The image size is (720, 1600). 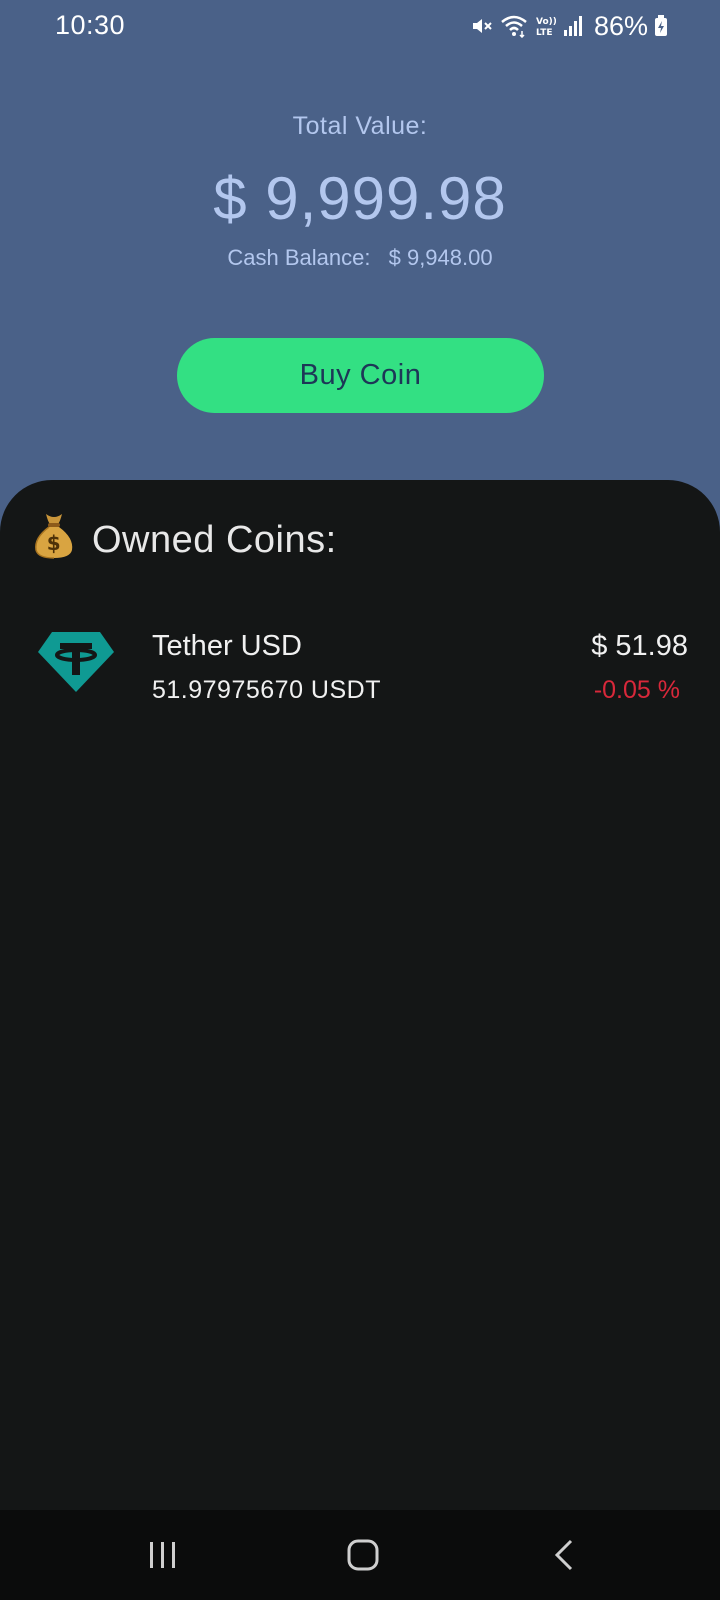 I want to click on cash-balance-label: Cash Balance:, so click(x=299, y=257).